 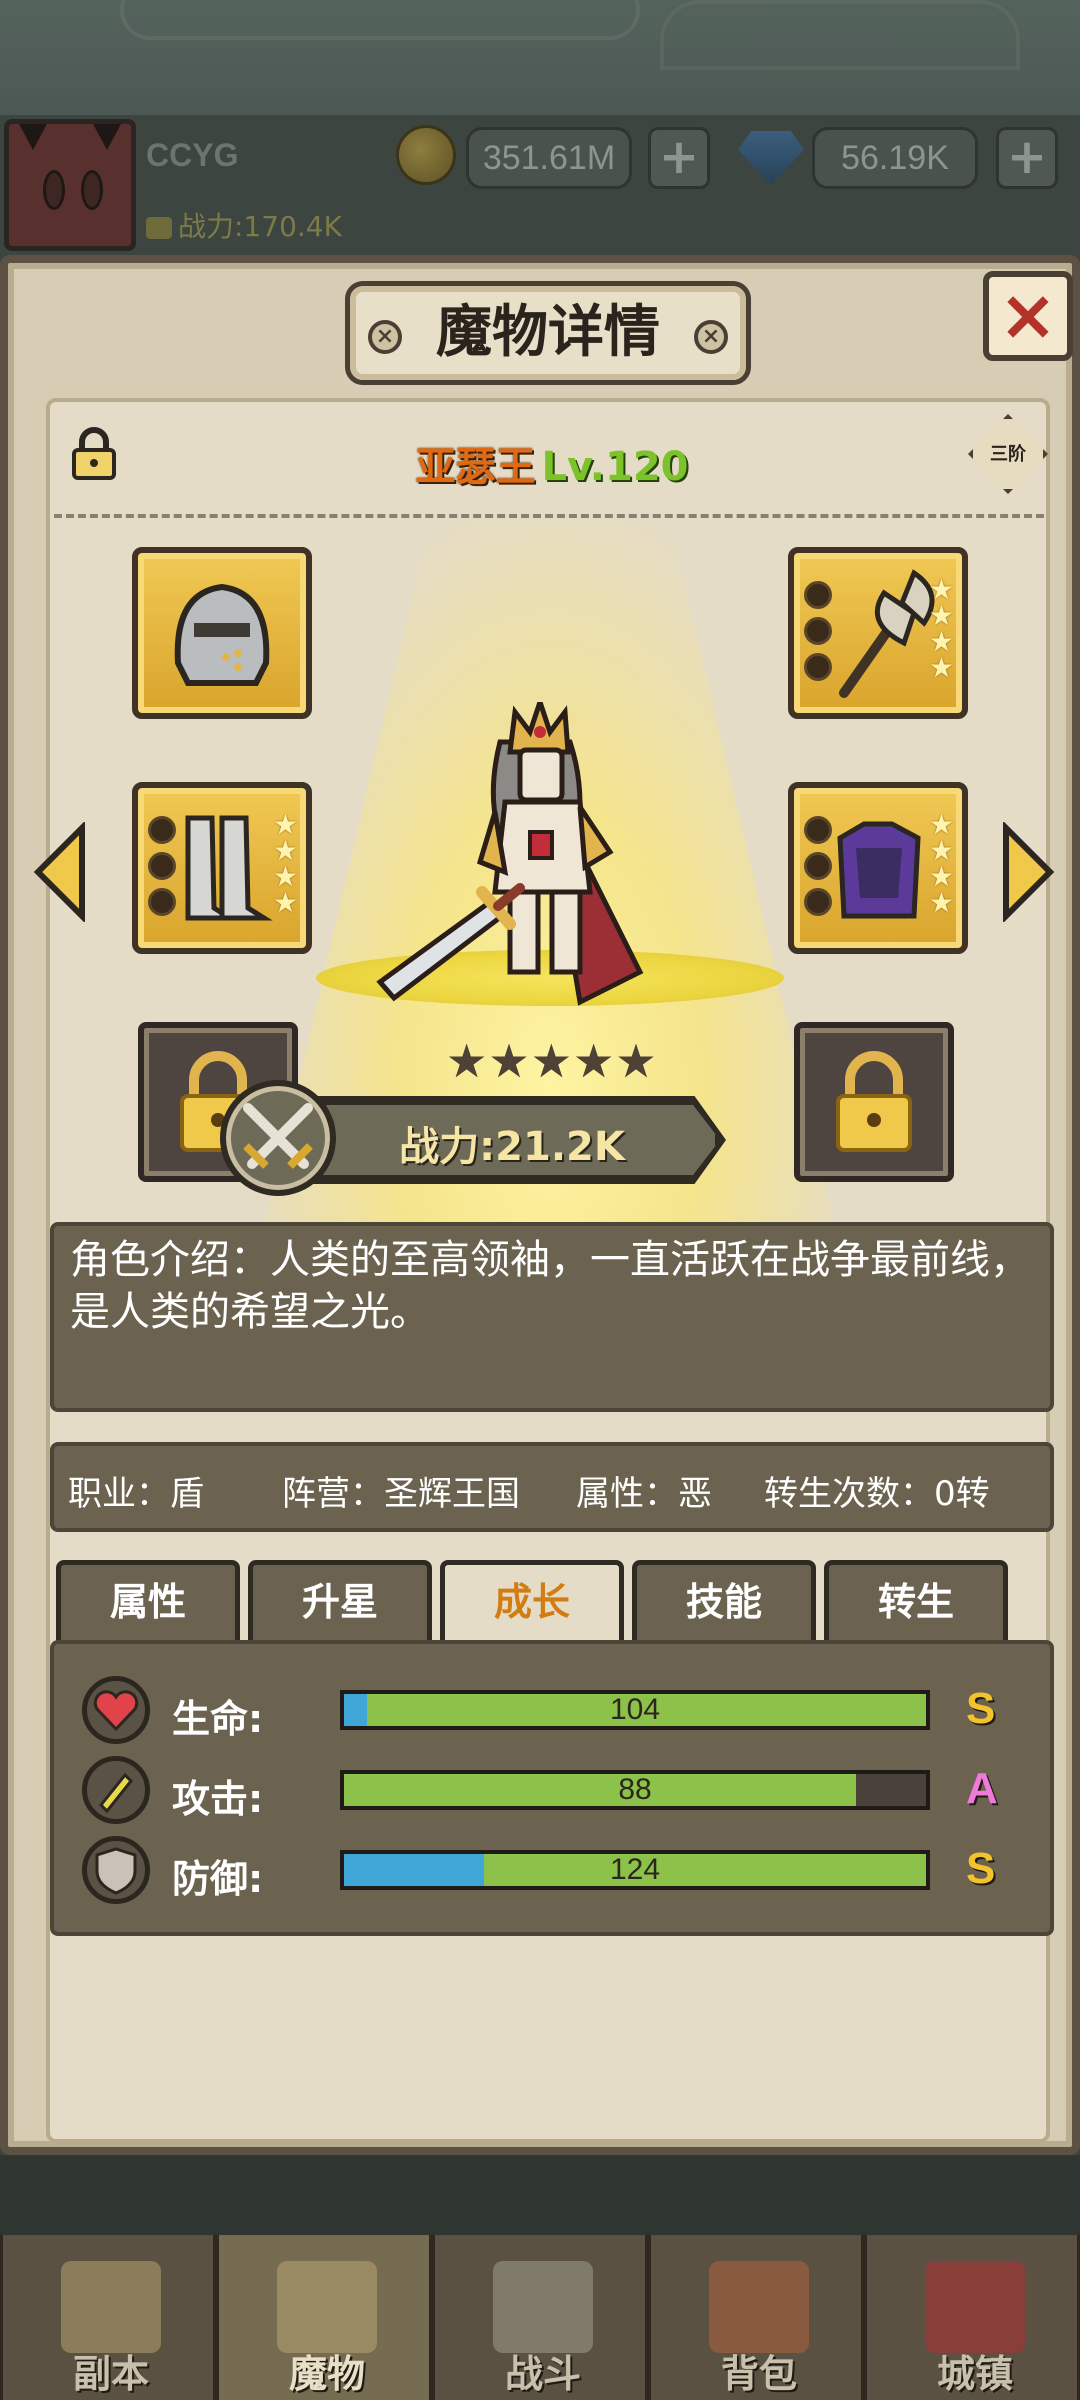 What do you see at coordinates (542, 2374) in the screenshot?
I see `nav-label: 战斗` at bounding box center [542, 2374].